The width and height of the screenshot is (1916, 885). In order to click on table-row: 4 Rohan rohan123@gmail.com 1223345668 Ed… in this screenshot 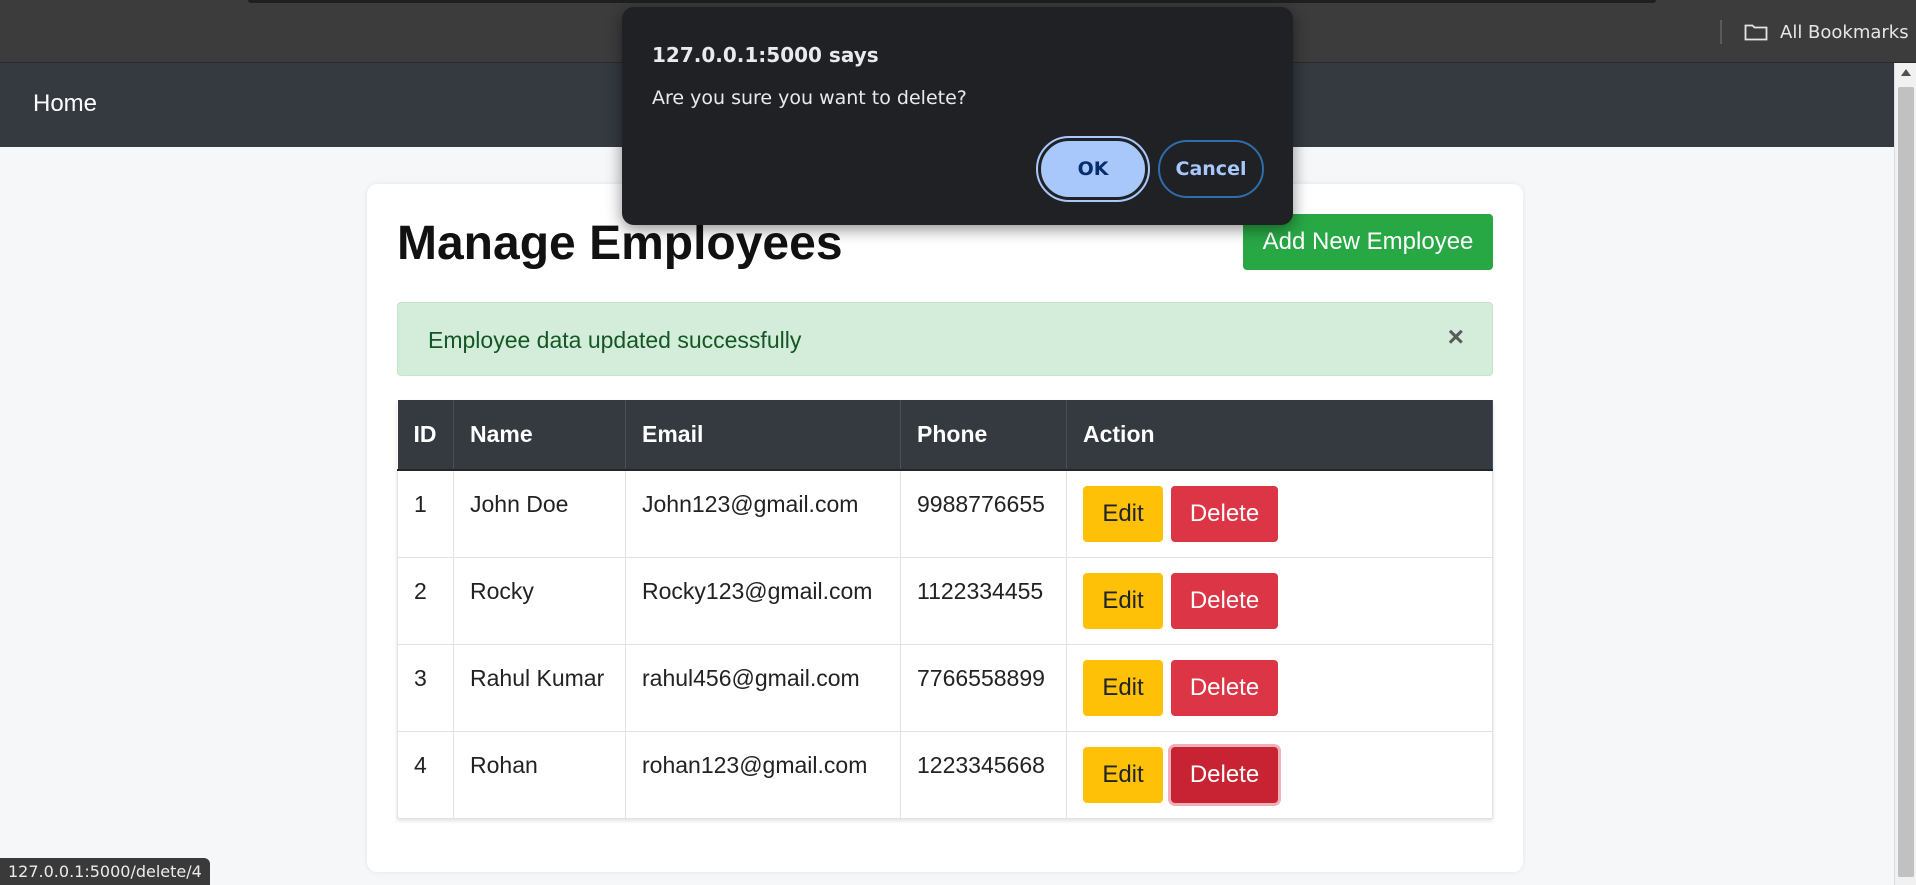, I will do `click(945, 774)`.